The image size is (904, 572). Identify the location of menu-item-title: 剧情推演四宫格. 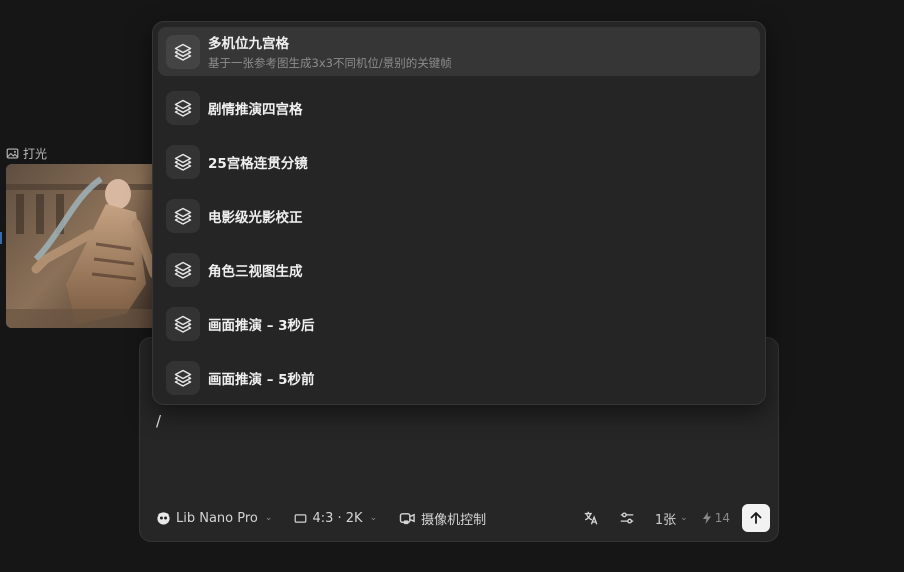
(255, 110).